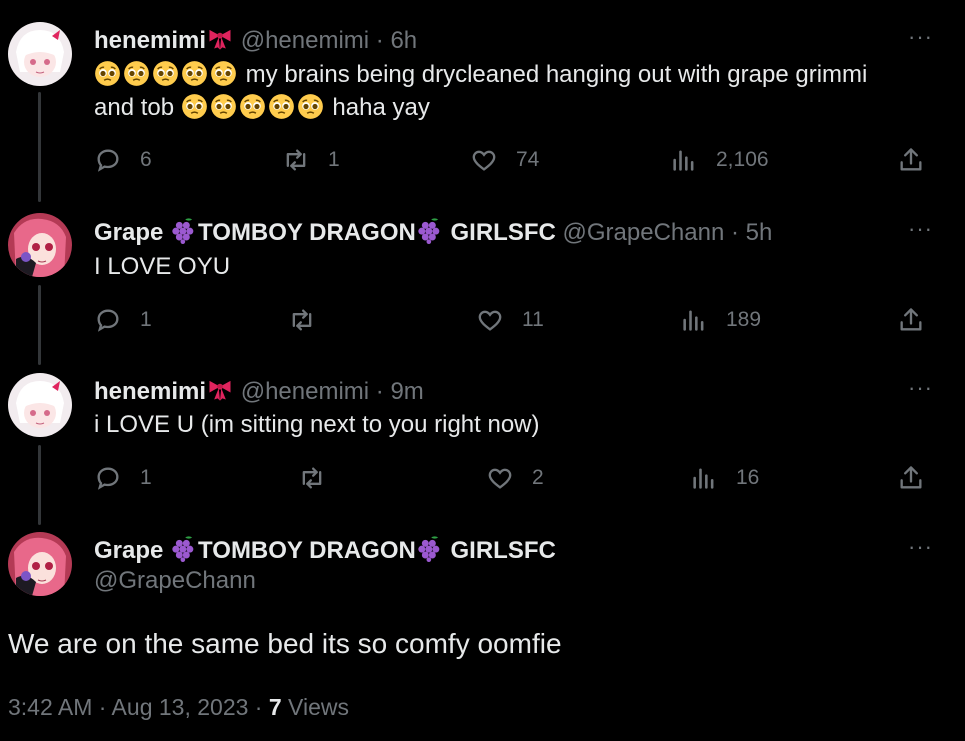 This screenshot has width=965, height=741. I want to click on like-count: 74, so click(528, 159).